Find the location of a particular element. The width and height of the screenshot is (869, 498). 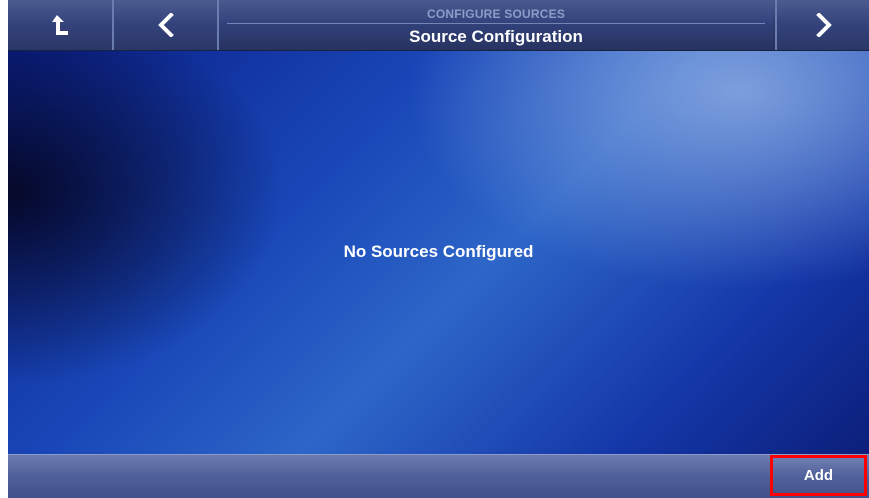

back-button is located at coordinates (166, 25).